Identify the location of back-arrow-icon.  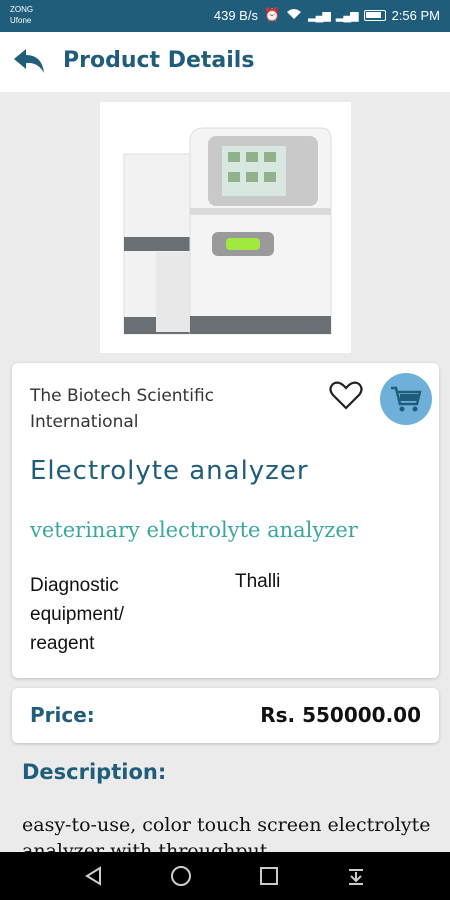
(29, 61).